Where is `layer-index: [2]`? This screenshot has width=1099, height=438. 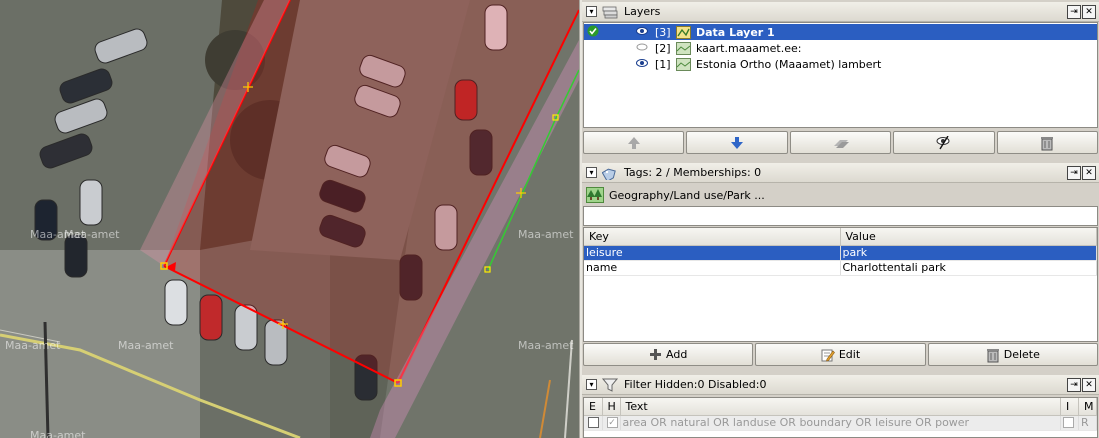 layer-index: [2] is located at coordinates (663, 48).